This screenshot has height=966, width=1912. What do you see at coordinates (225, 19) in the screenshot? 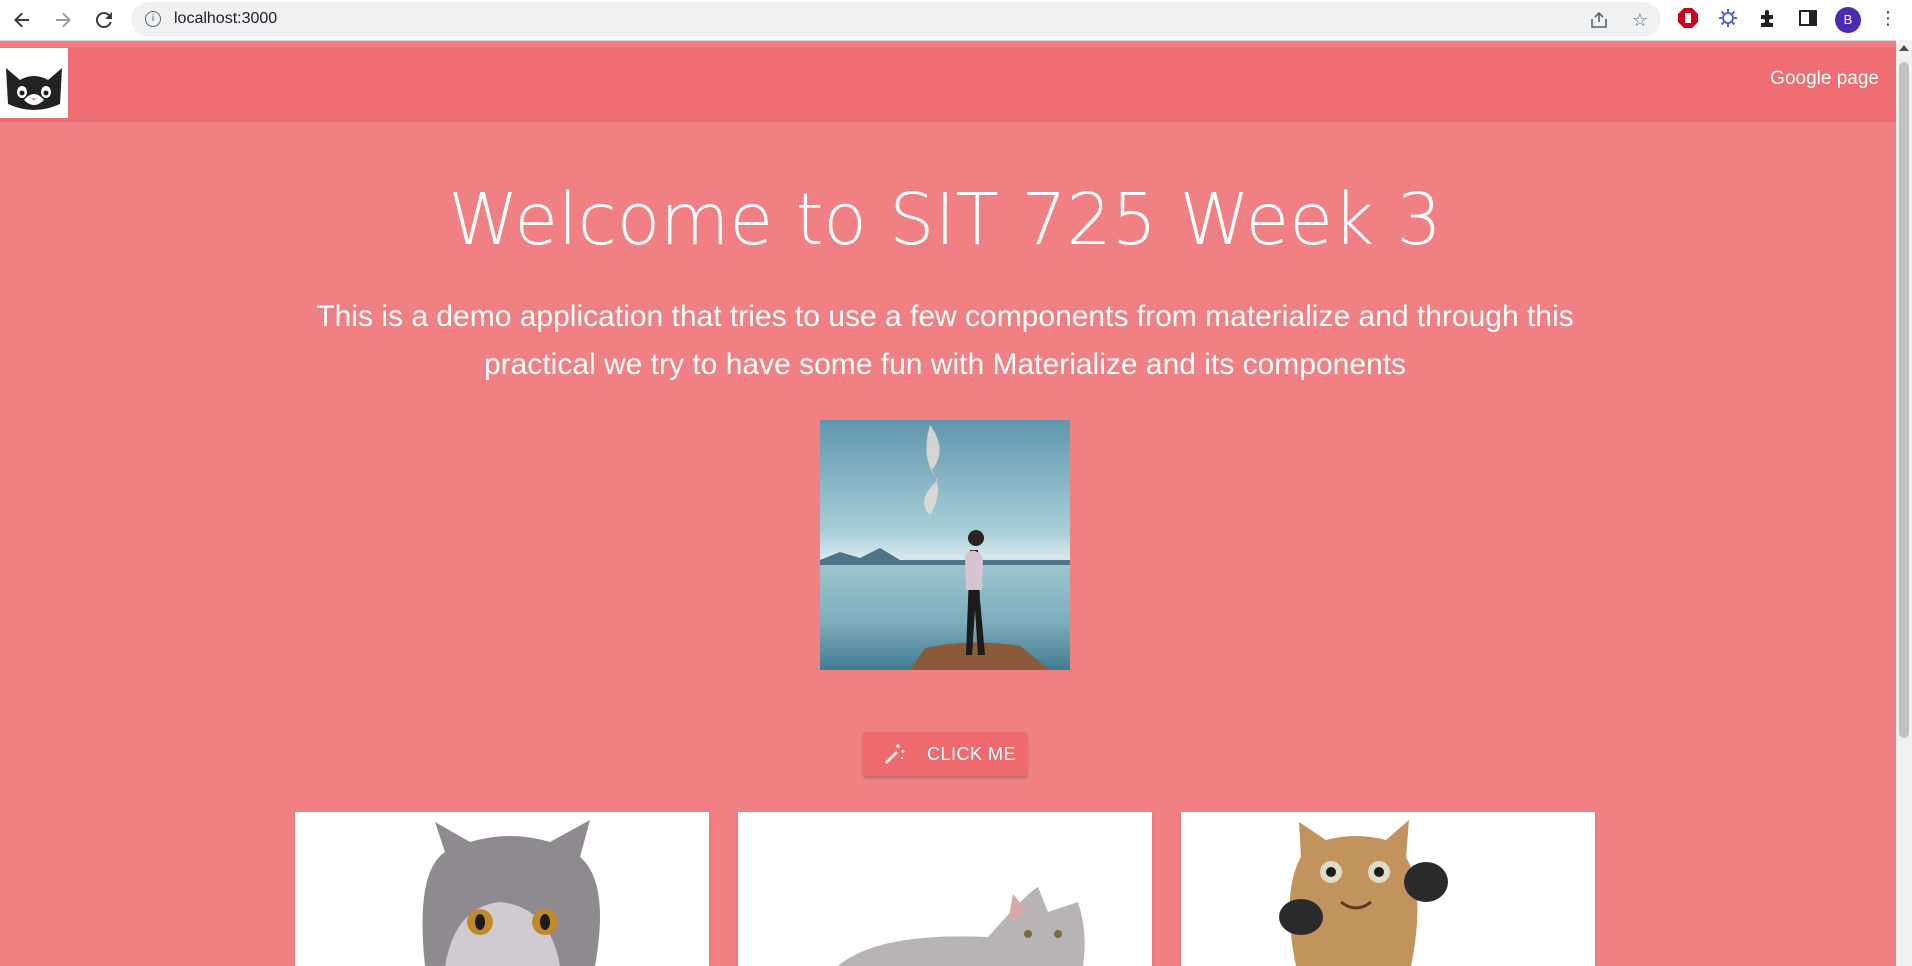
I see `url-text: localhost:3000` at bounding box center [225, 19].